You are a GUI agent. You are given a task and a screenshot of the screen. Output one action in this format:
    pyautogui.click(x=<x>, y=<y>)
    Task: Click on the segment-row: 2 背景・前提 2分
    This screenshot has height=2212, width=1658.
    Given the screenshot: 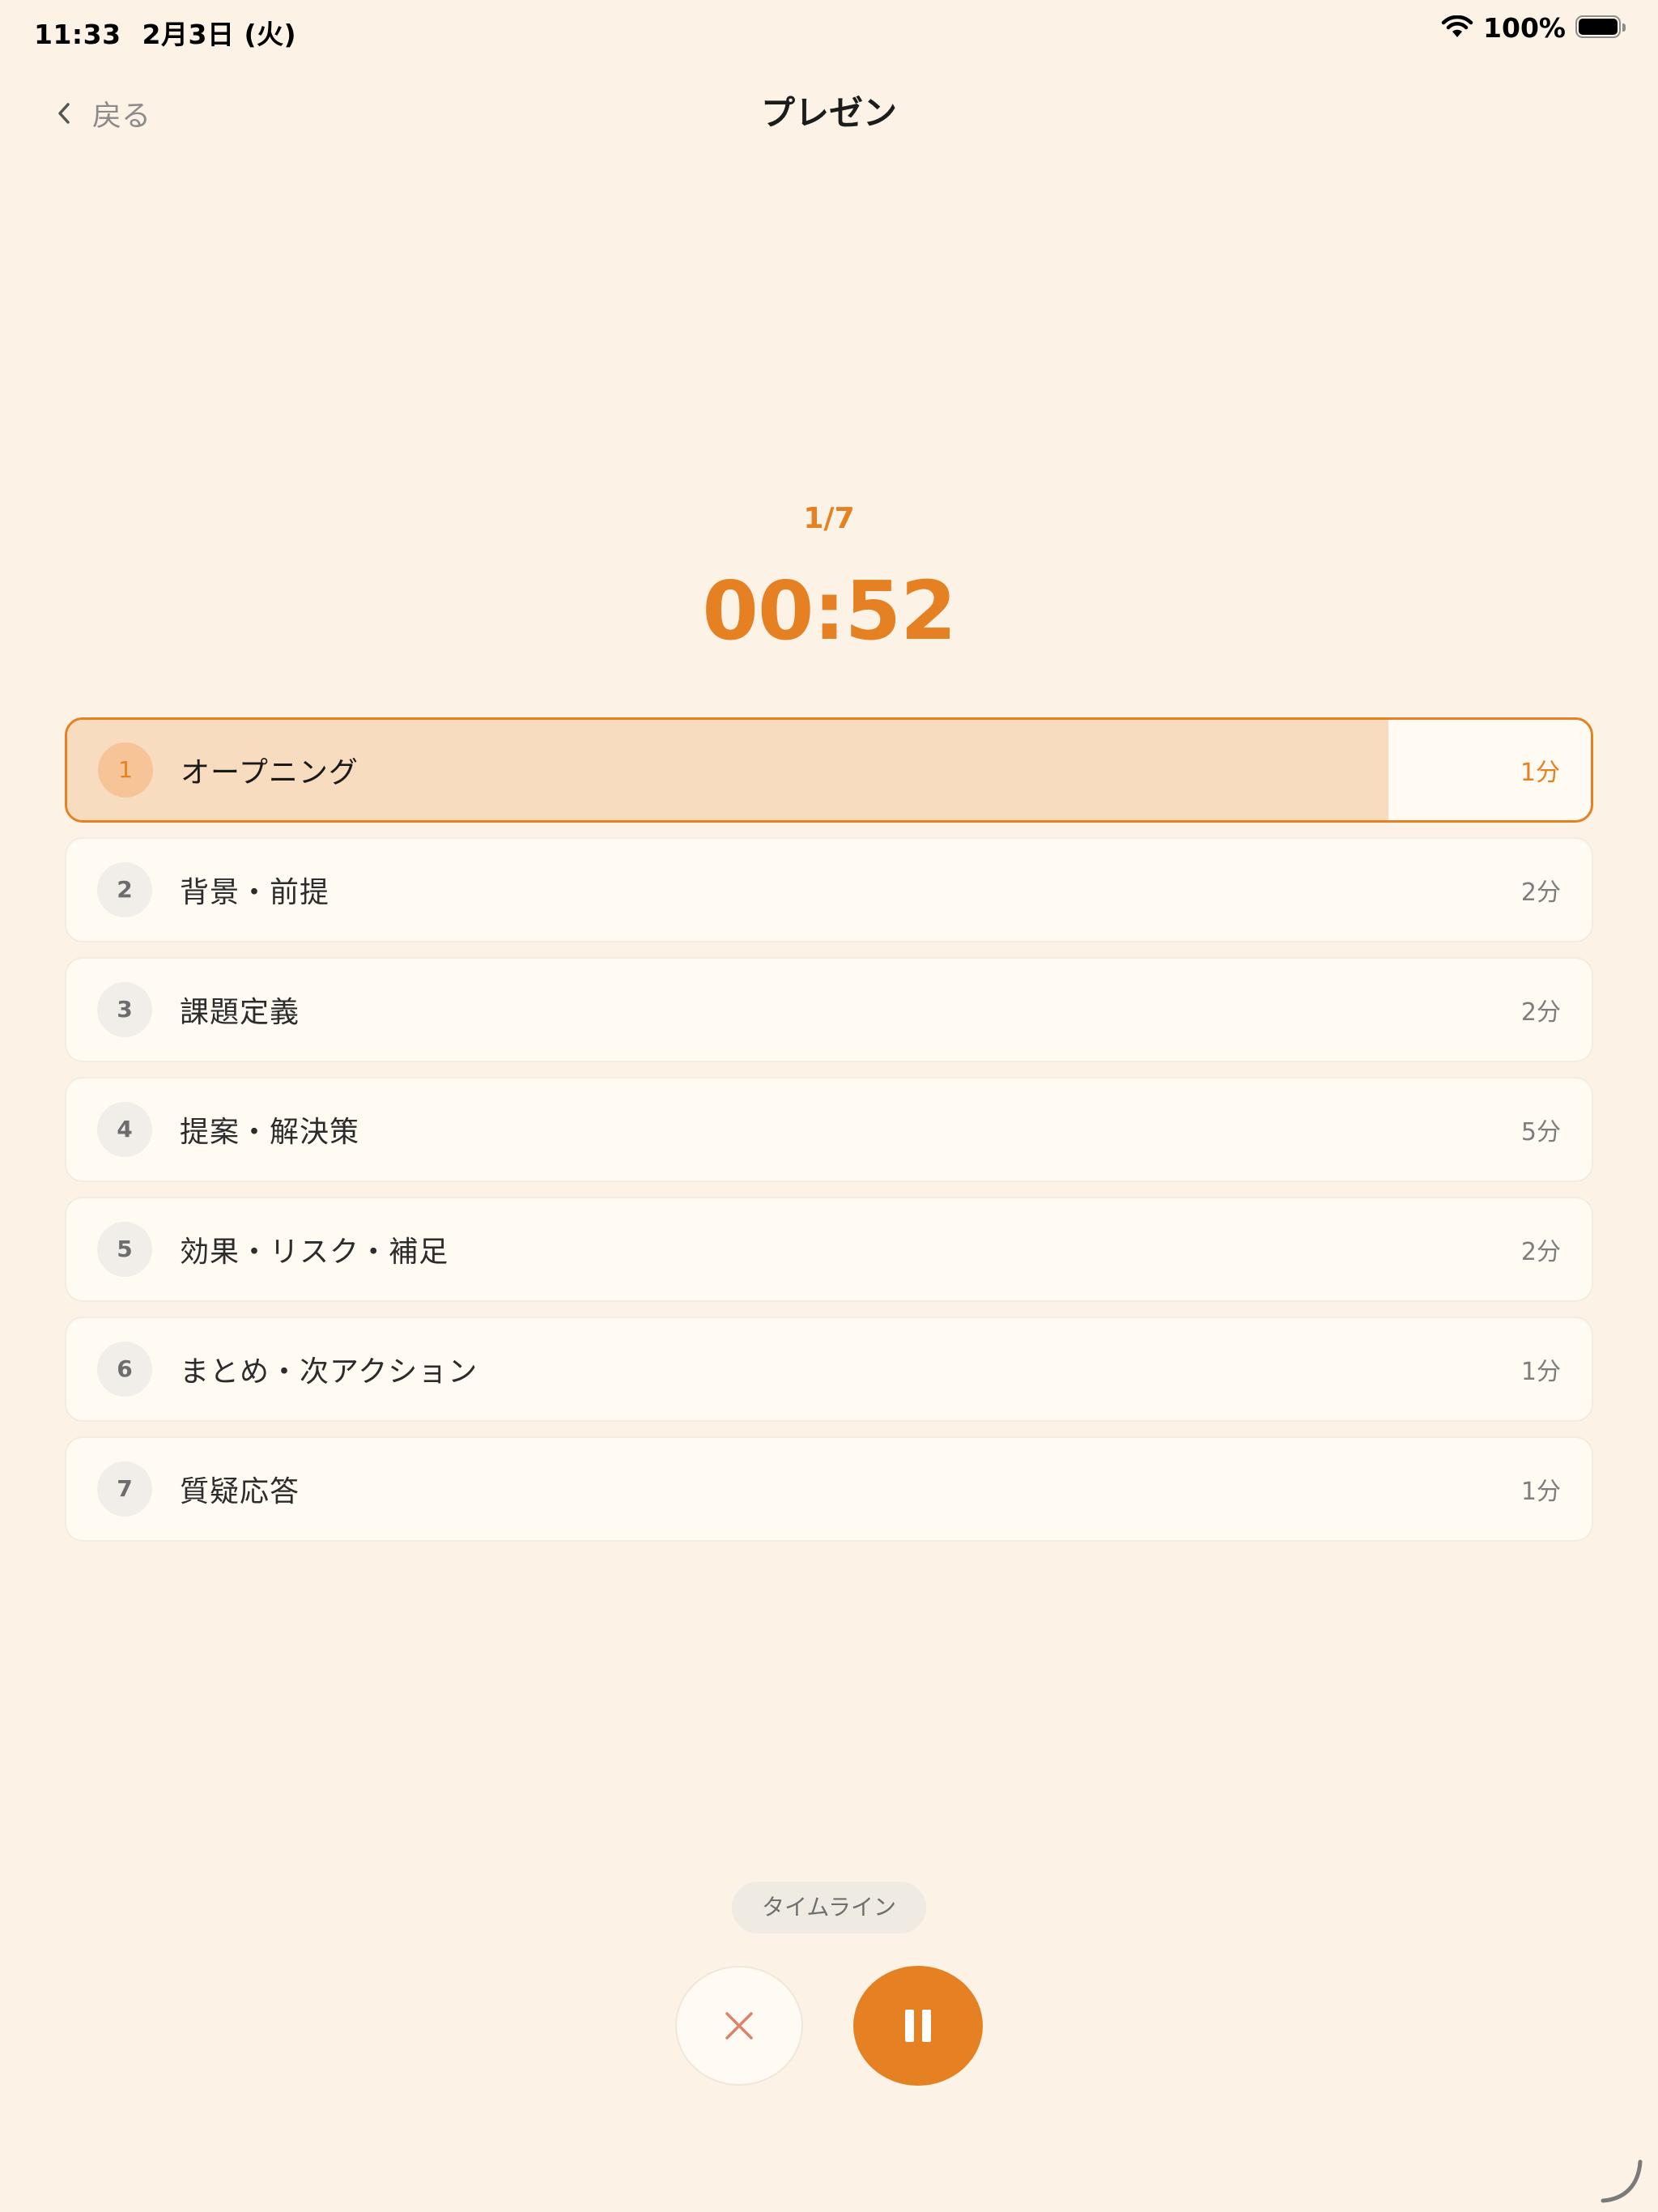 What is the action you would take?
    pyautogui.click(x=829, y=890)
    